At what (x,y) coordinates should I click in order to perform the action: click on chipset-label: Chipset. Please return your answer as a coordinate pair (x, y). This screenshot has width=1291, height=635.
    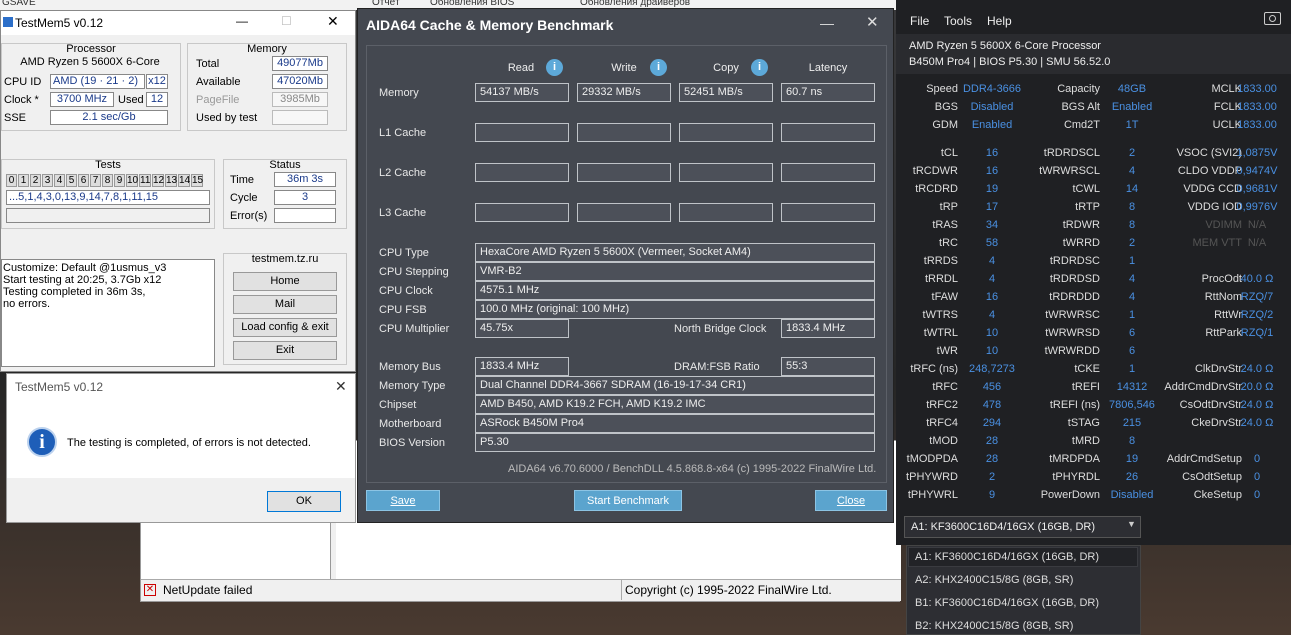
    Looking at the image, I should click on (398, 405).